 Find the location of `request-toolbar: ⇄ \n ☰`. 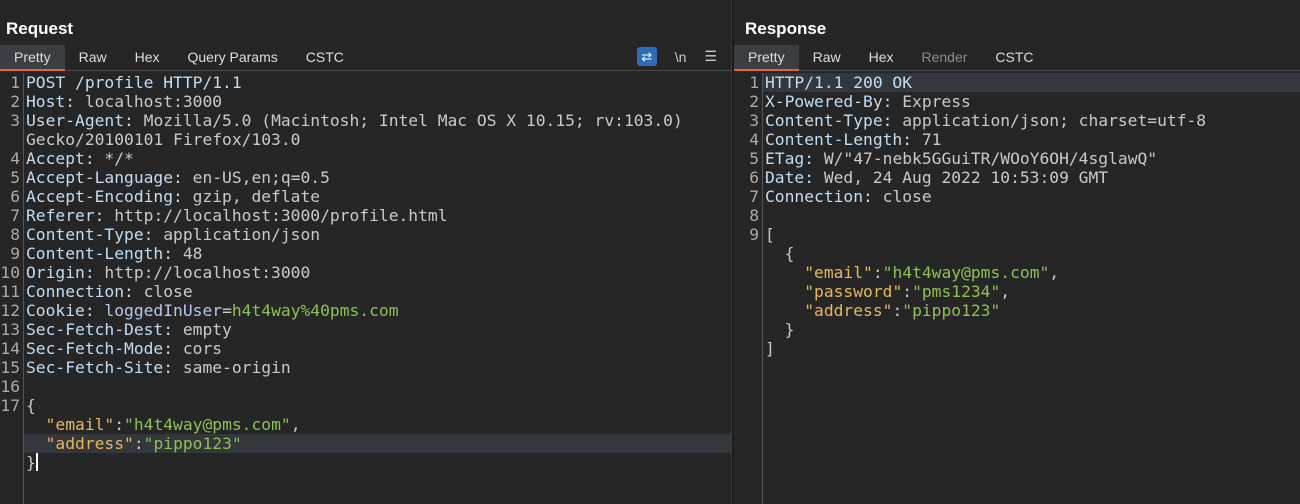

request-toolbar: ⇄ \n ☰ is located at coordinates (676, 56).